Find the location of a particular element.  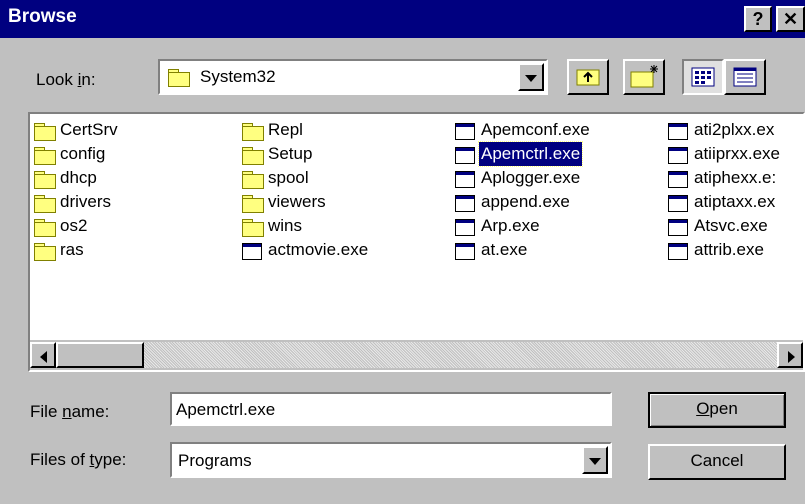

list-item-label: append.exe is located at coordinates (525, 201).